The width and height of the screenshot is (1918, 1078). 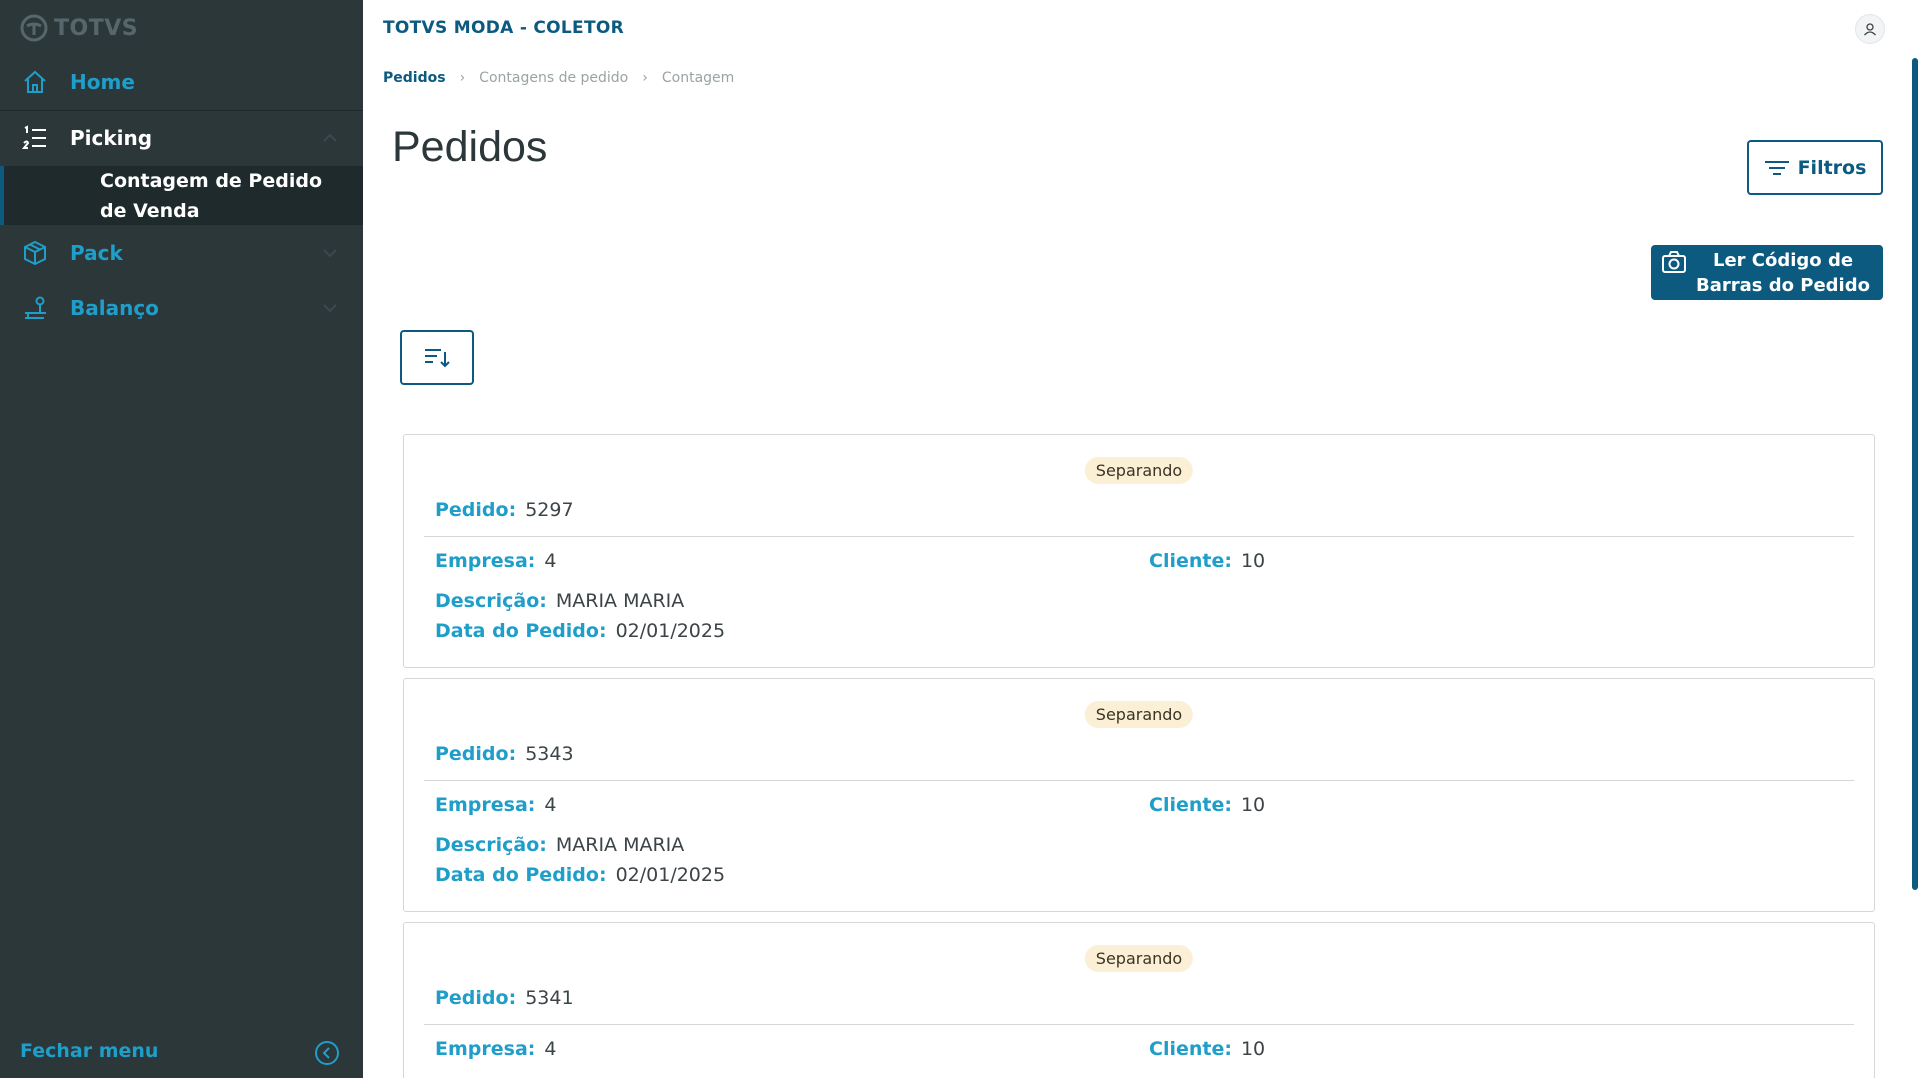 I want to click on field-value: 5297, so click(x=549, y=510).